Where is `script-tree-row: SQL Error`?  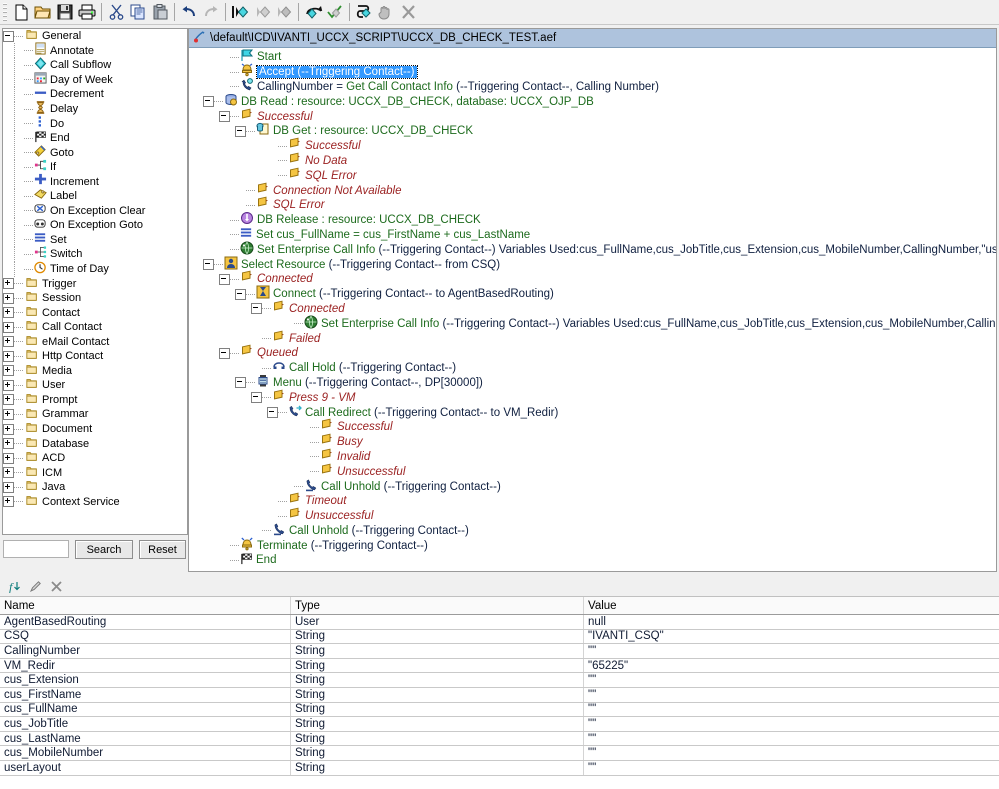 script-tree-row: SQL Error is located at coordinates (592, 175).